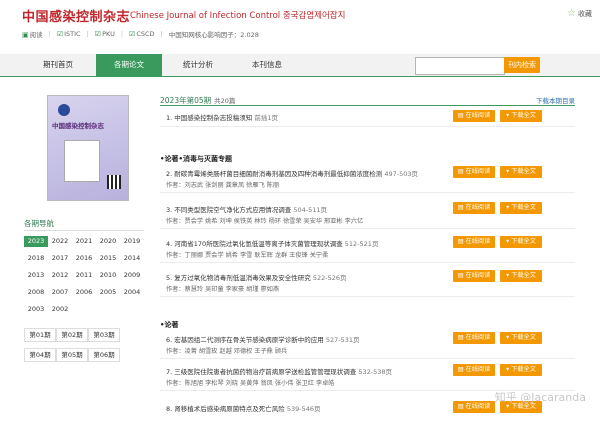 This screenshot has width=600, height=424. Describe the element at coordinates (105, 34) in the screenshot. I see `tag-pku: ☑PKU` at that location.